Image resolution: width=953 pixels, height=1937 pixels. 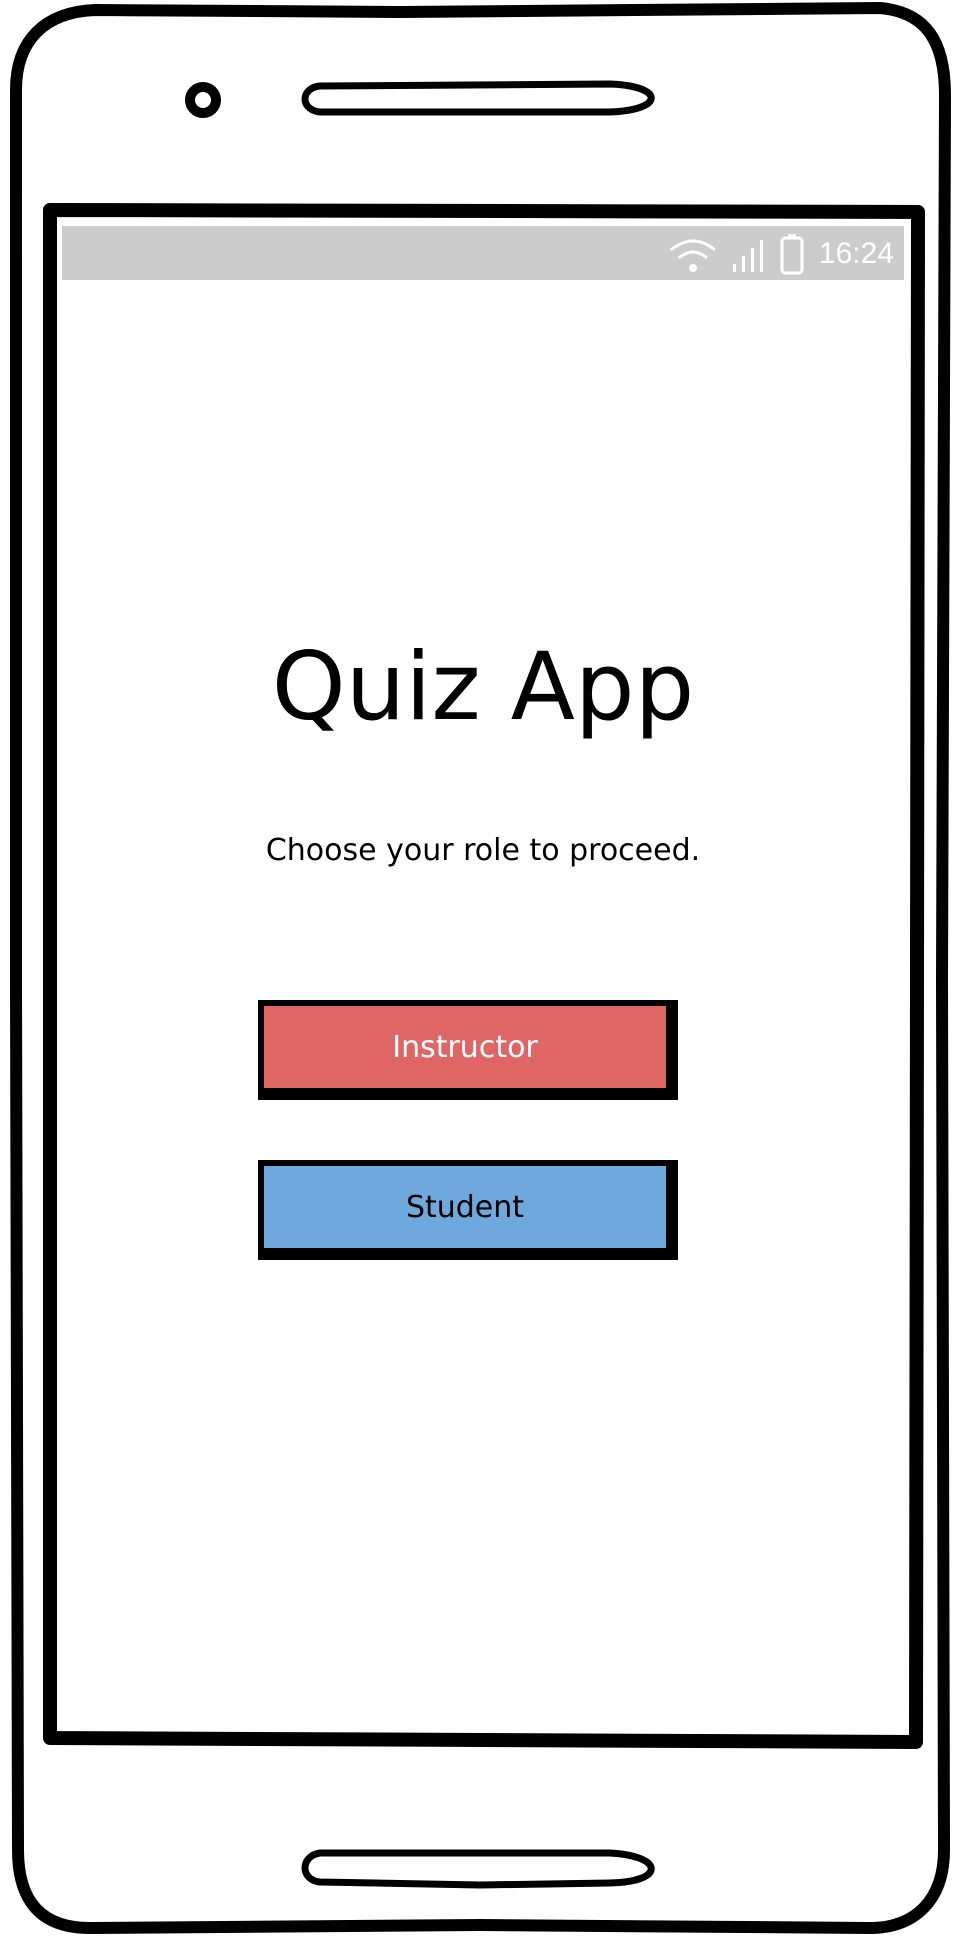 What do you see at coordinates (483, 850) in the screenshot?
I see `role-prompt: Choose your role to proceed.` at bounding box center [483, 850].